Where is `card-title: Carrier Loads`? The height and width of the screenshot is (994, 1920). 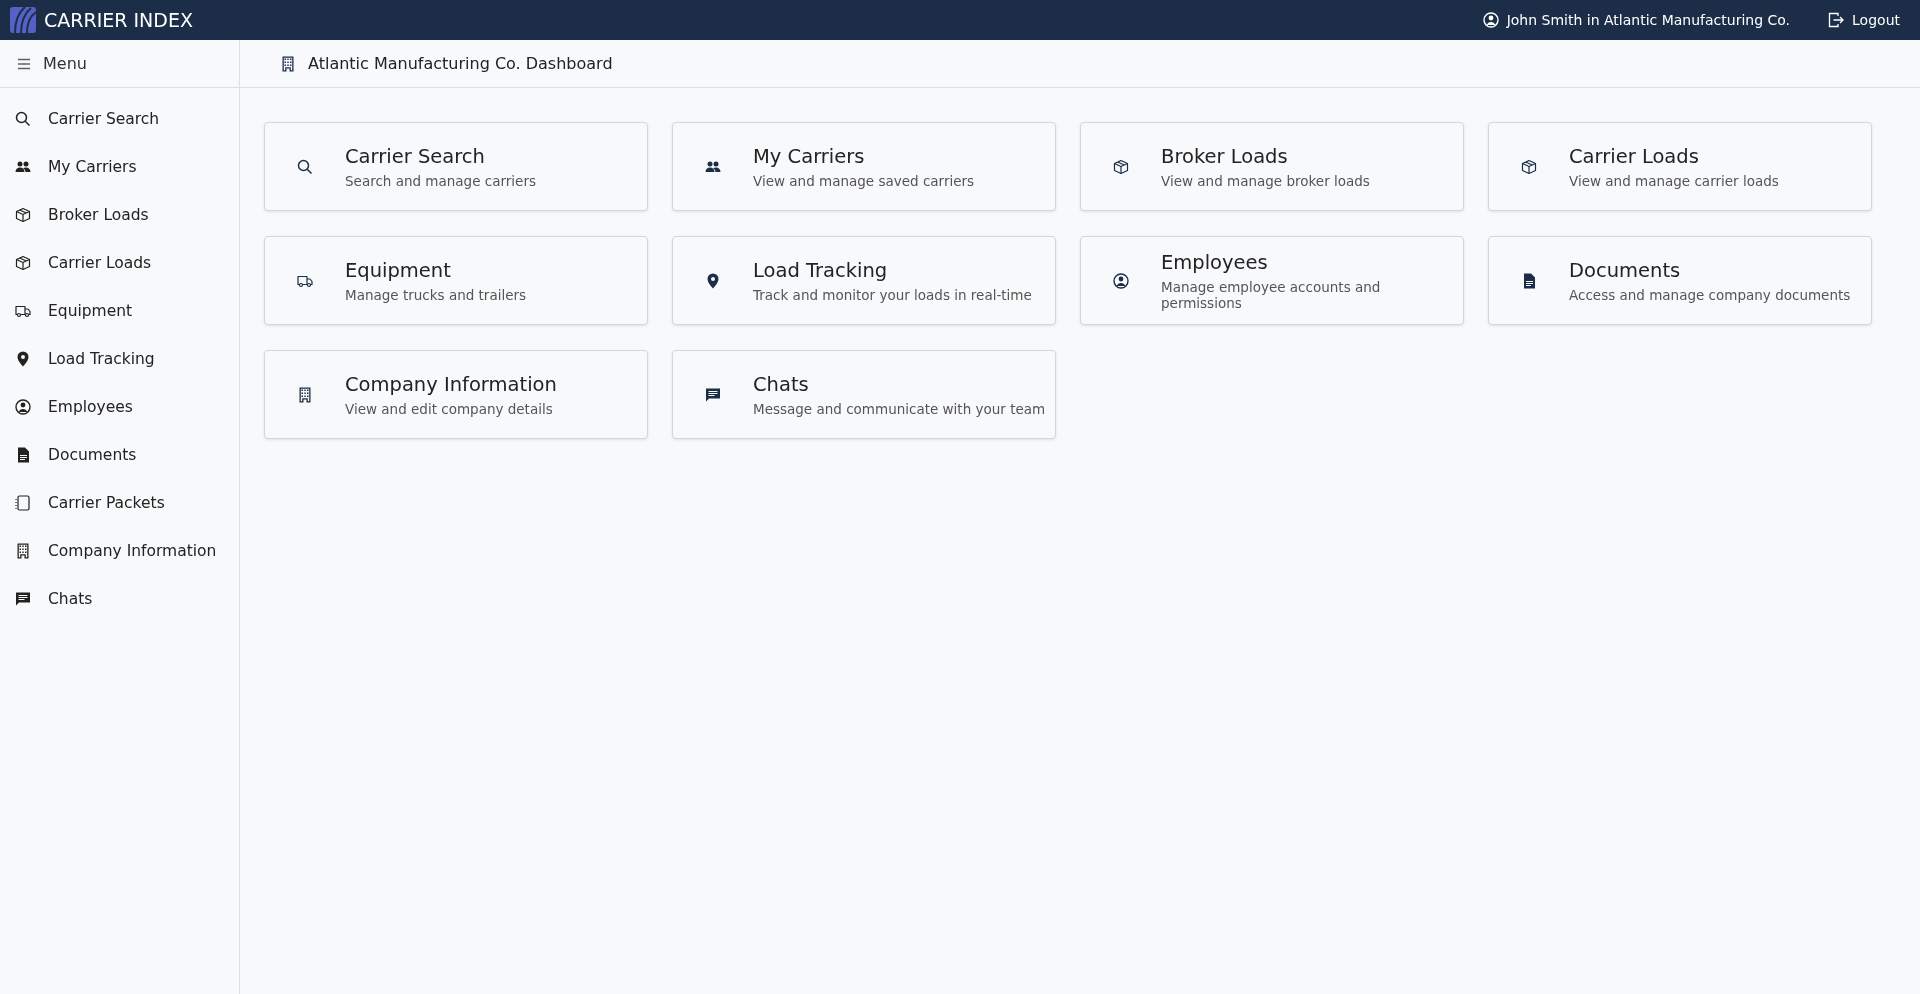
card-title: Carrier Loads is located at coordinates (1634, 156).